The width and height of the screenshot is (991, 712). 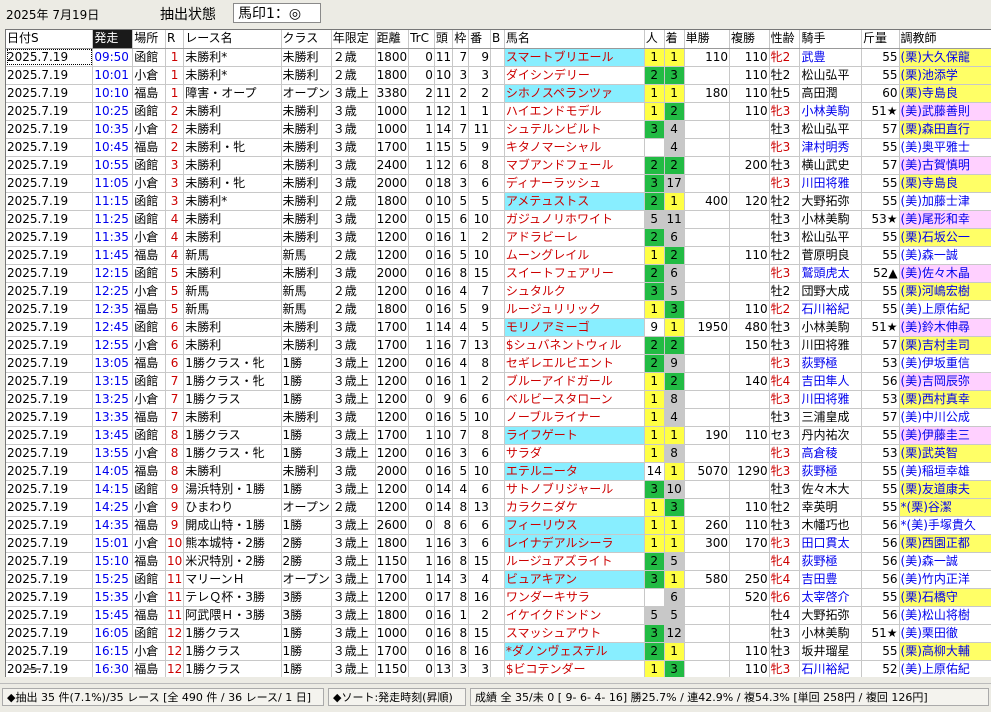 I want to click on cell-複勝, so click(x=749, y=291).